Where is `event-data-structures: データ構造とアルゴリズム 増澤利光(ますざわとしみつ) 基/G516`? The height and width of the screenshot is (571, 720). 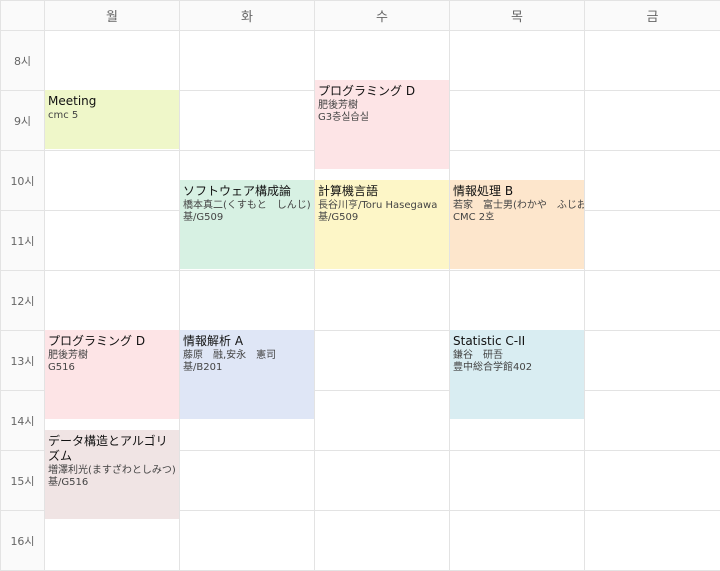 event-data-structures: データ構造とアルゴリズム 増澤利光(ますざわとしみつ) 基/G516 is located at coordinates (112, 474).